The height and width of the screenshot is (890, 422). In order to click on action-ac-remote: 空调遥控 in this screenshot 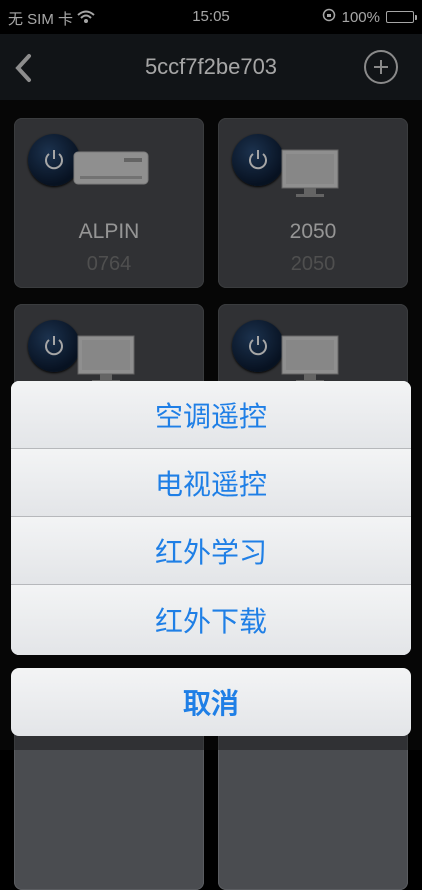, I will do `click(211, 415)`.